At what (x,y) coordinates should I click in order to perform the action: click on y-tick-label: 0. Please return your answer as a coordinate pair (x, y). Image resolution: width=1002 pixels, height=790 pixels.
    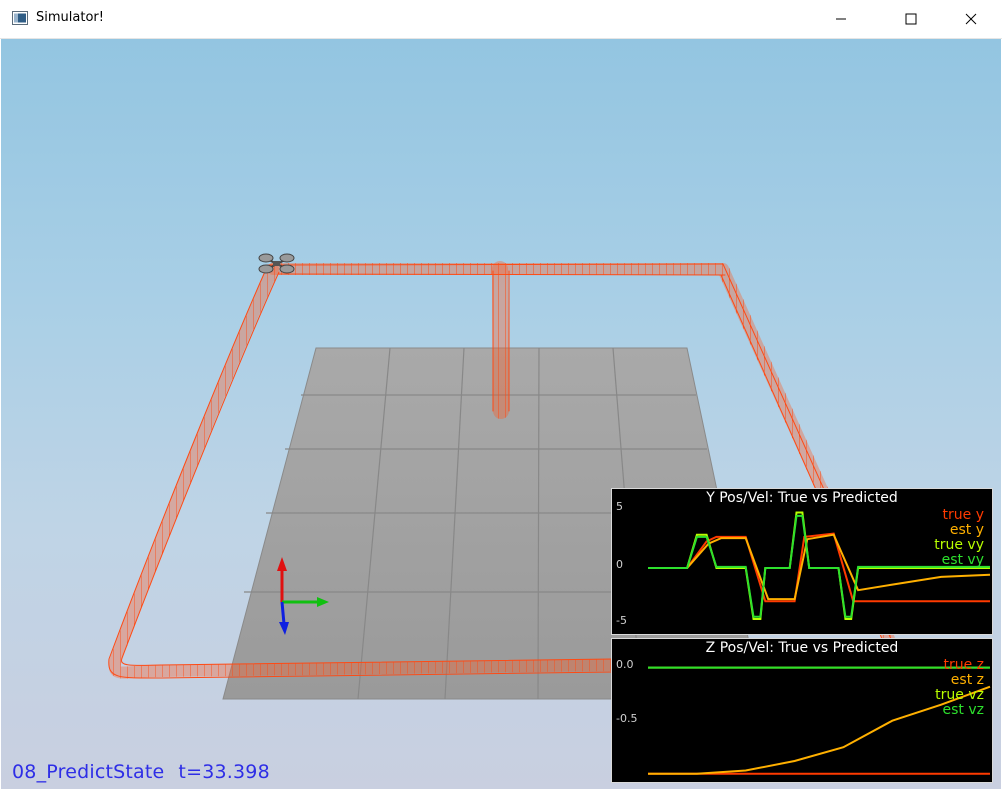
    Looking at the image, I should click on (619, 564).